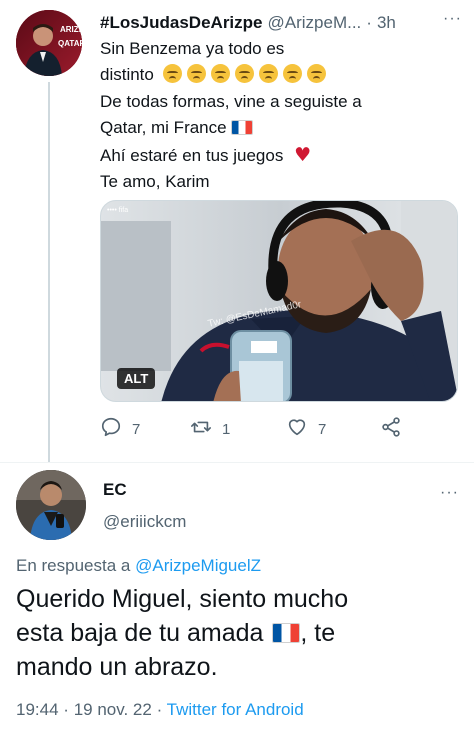 The width and height of the screenshot is (474, 736). Describe the element at coordinates (73, 565) in the screenshot. I see `replying-prefix: En respuesta a` at that location.